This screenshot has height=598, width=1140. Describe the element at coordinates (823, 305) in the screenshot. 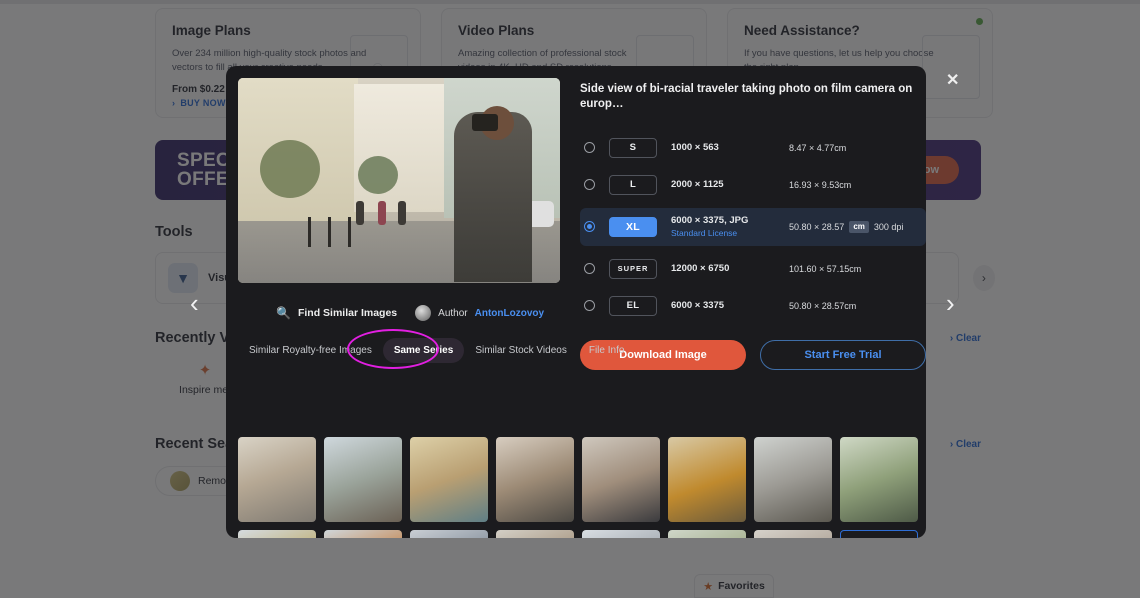

I see `size-centimeters: 50.80 × 28.57cm` at that location.